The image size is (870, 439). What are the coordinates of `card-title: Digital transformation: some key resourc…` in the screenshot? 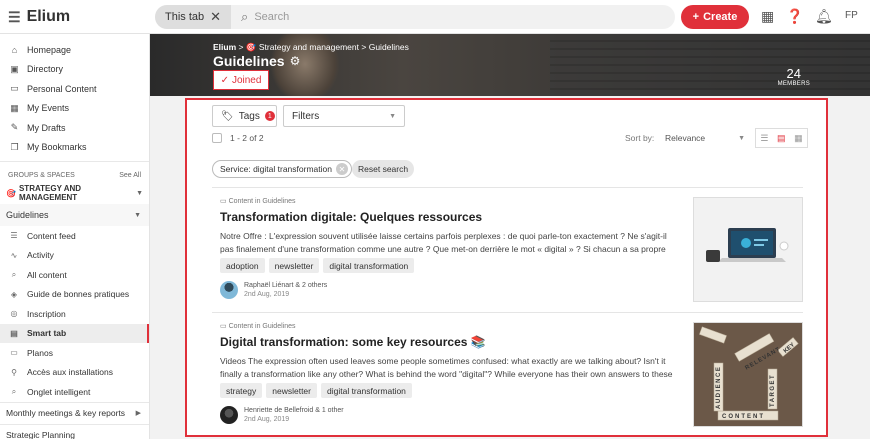 It's located at (353, 342).